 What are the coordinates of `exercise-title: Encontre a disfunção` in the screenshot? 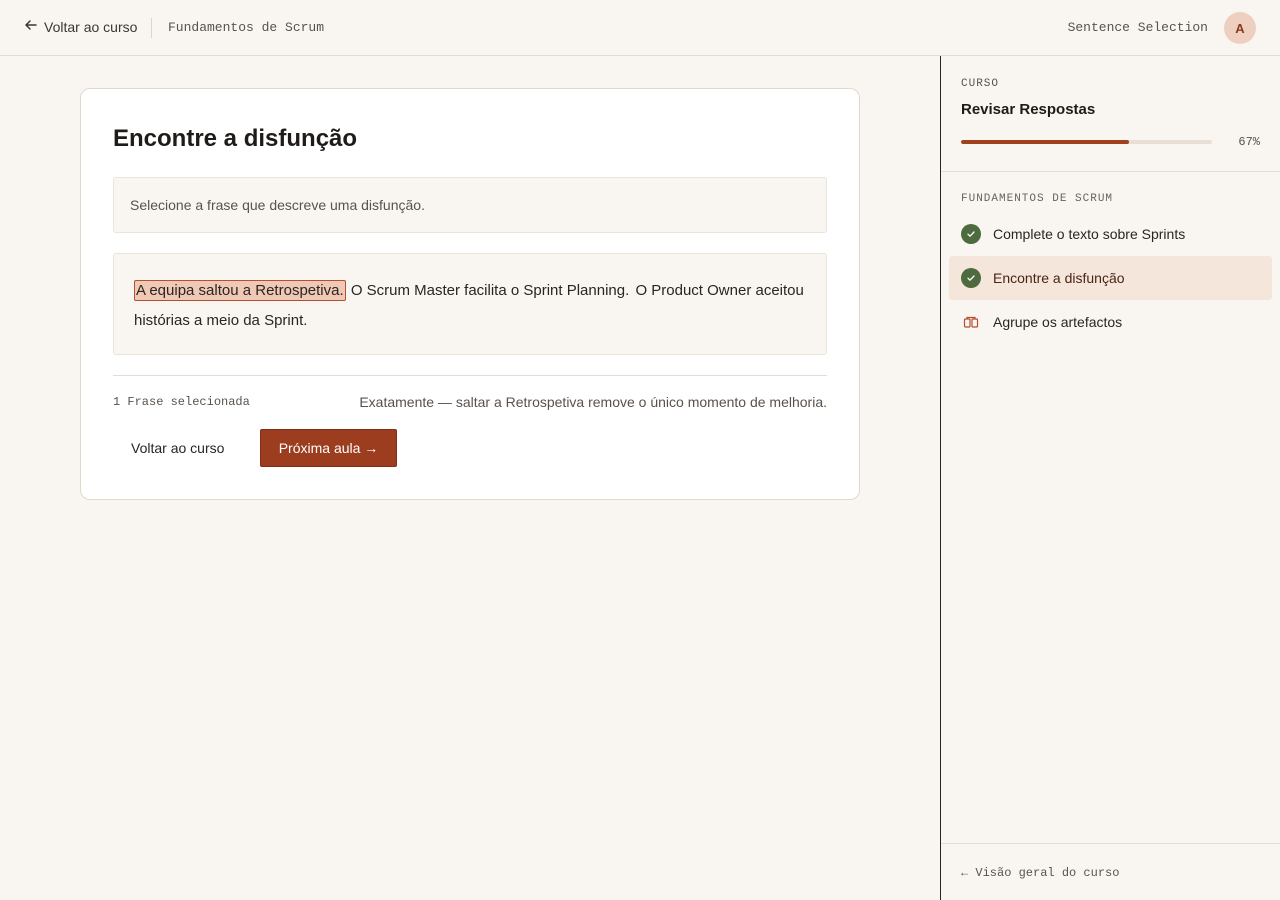 It's located at (235, 138).